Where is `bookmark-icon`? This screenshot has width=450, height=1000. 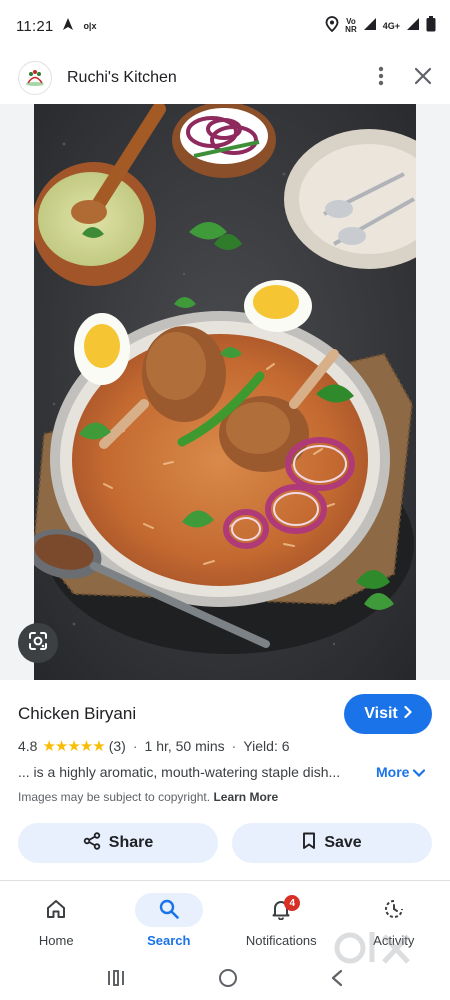
bookmark-icon is located at coordinates (309, 843).